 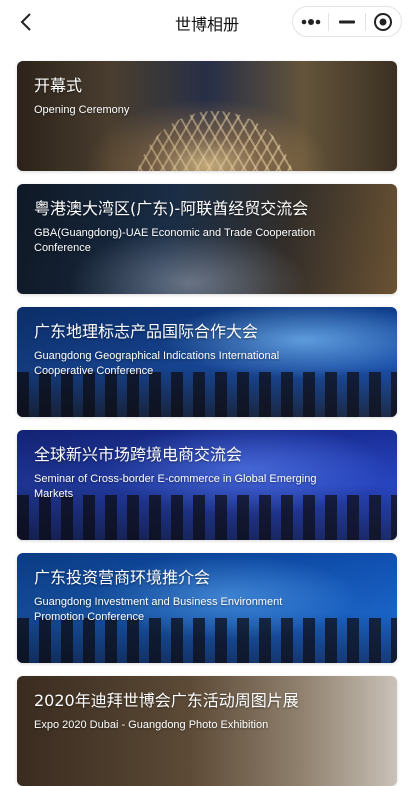 I want to click on album-title: 广东地理标志产品国际合作大会, so click(x=146, y=331).